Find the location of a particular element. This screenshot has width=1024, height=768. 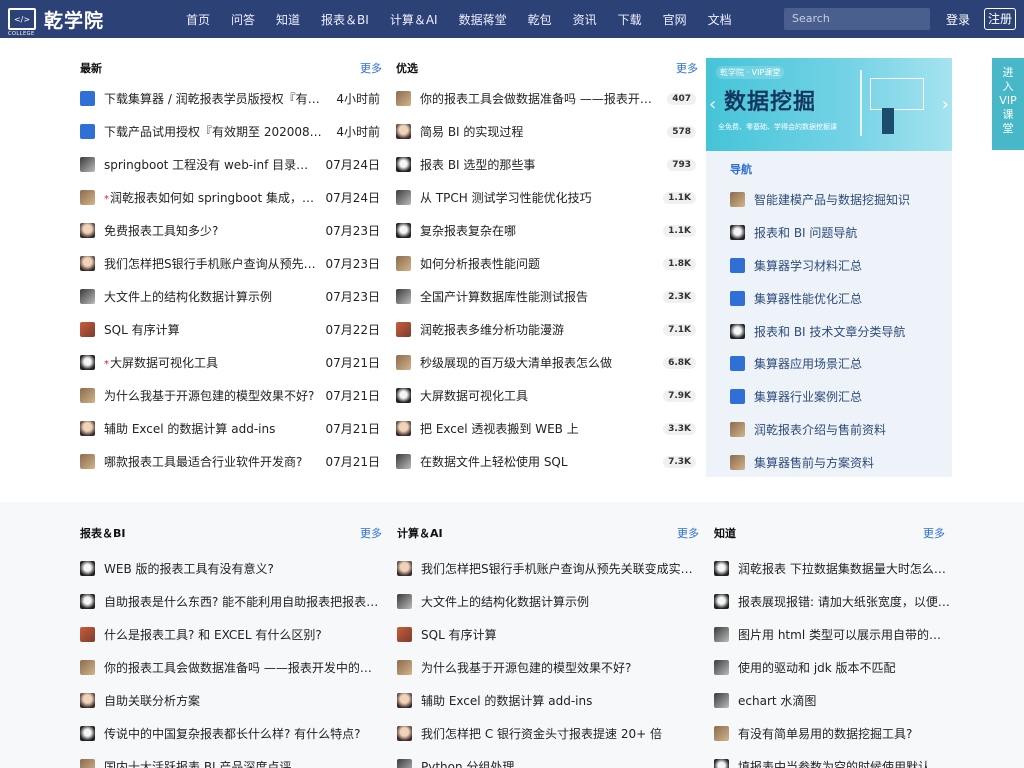

nav-item: 报表＆BI is located at coordinates (345, 19).